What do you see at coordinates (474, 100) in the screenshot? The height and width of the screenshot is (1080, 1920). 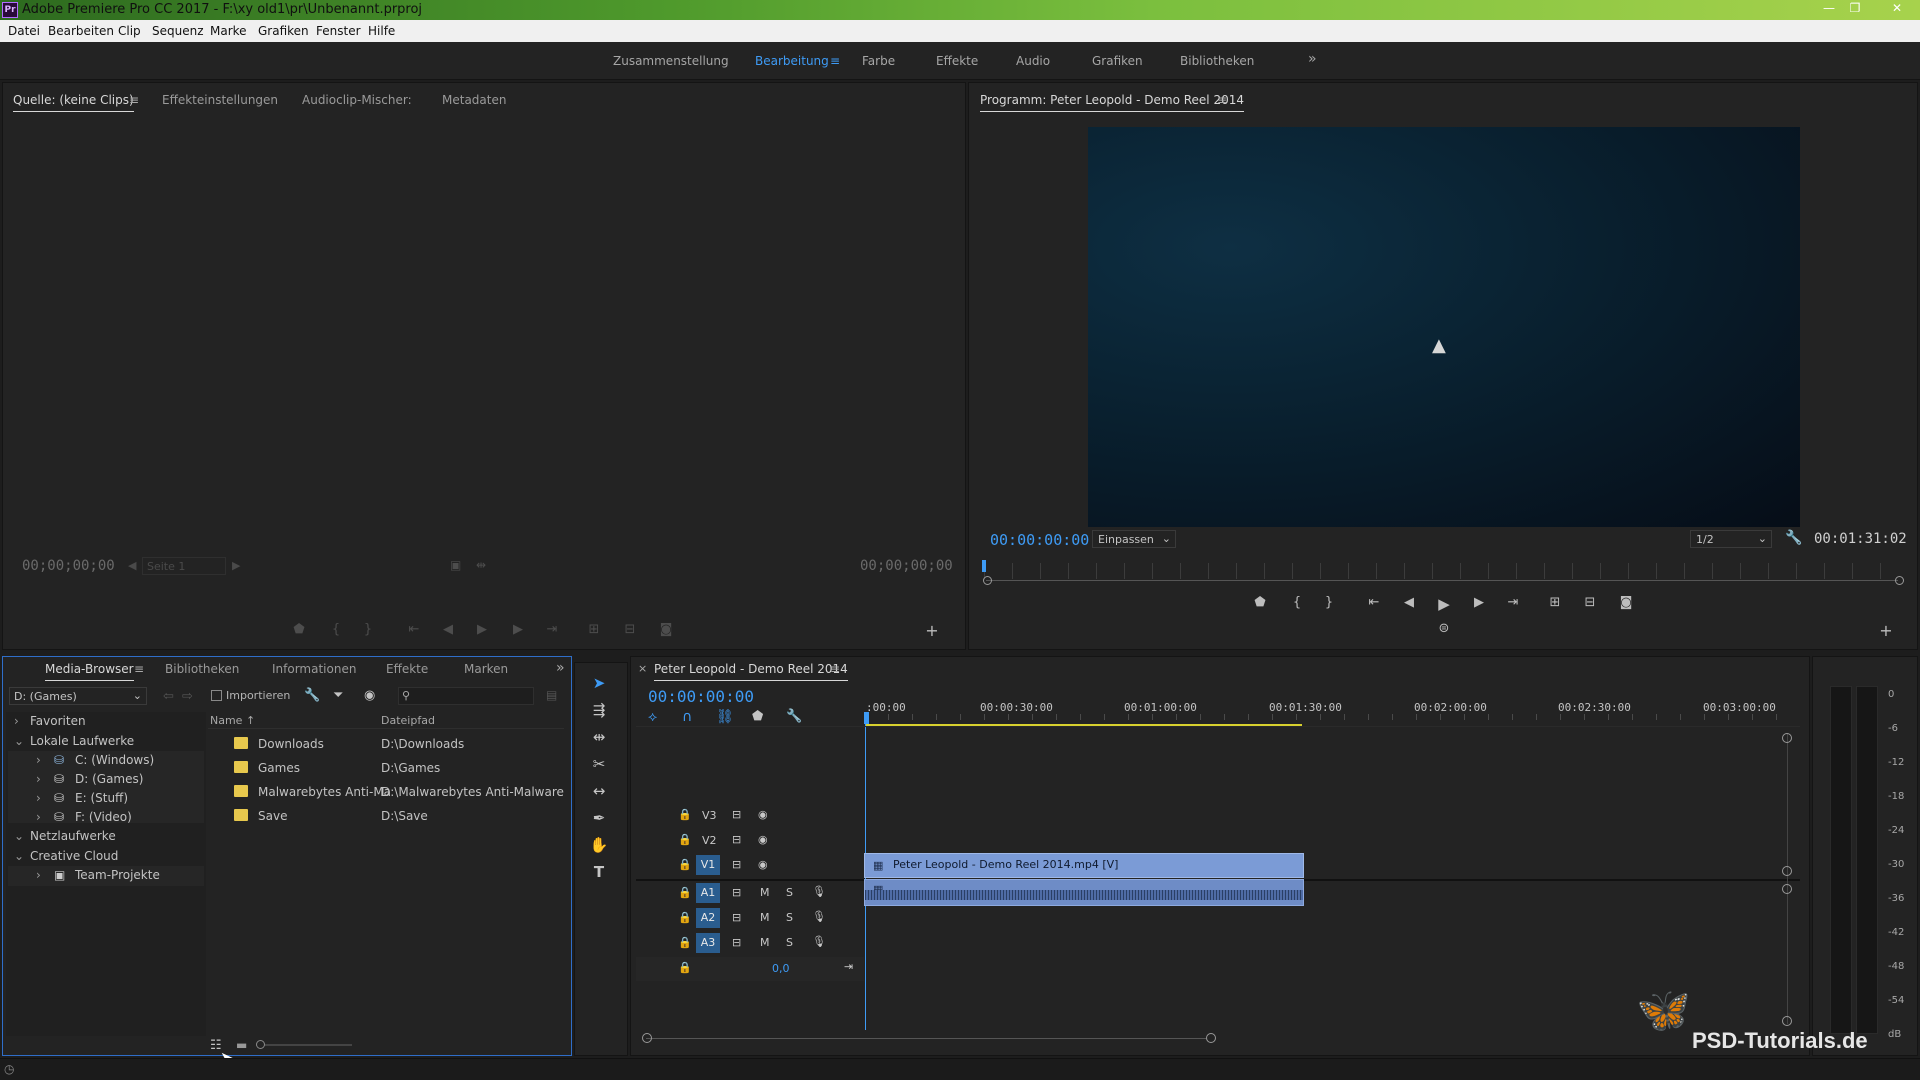 I see `tab-metadata: Metadaten` at bounding box center [474, 100].